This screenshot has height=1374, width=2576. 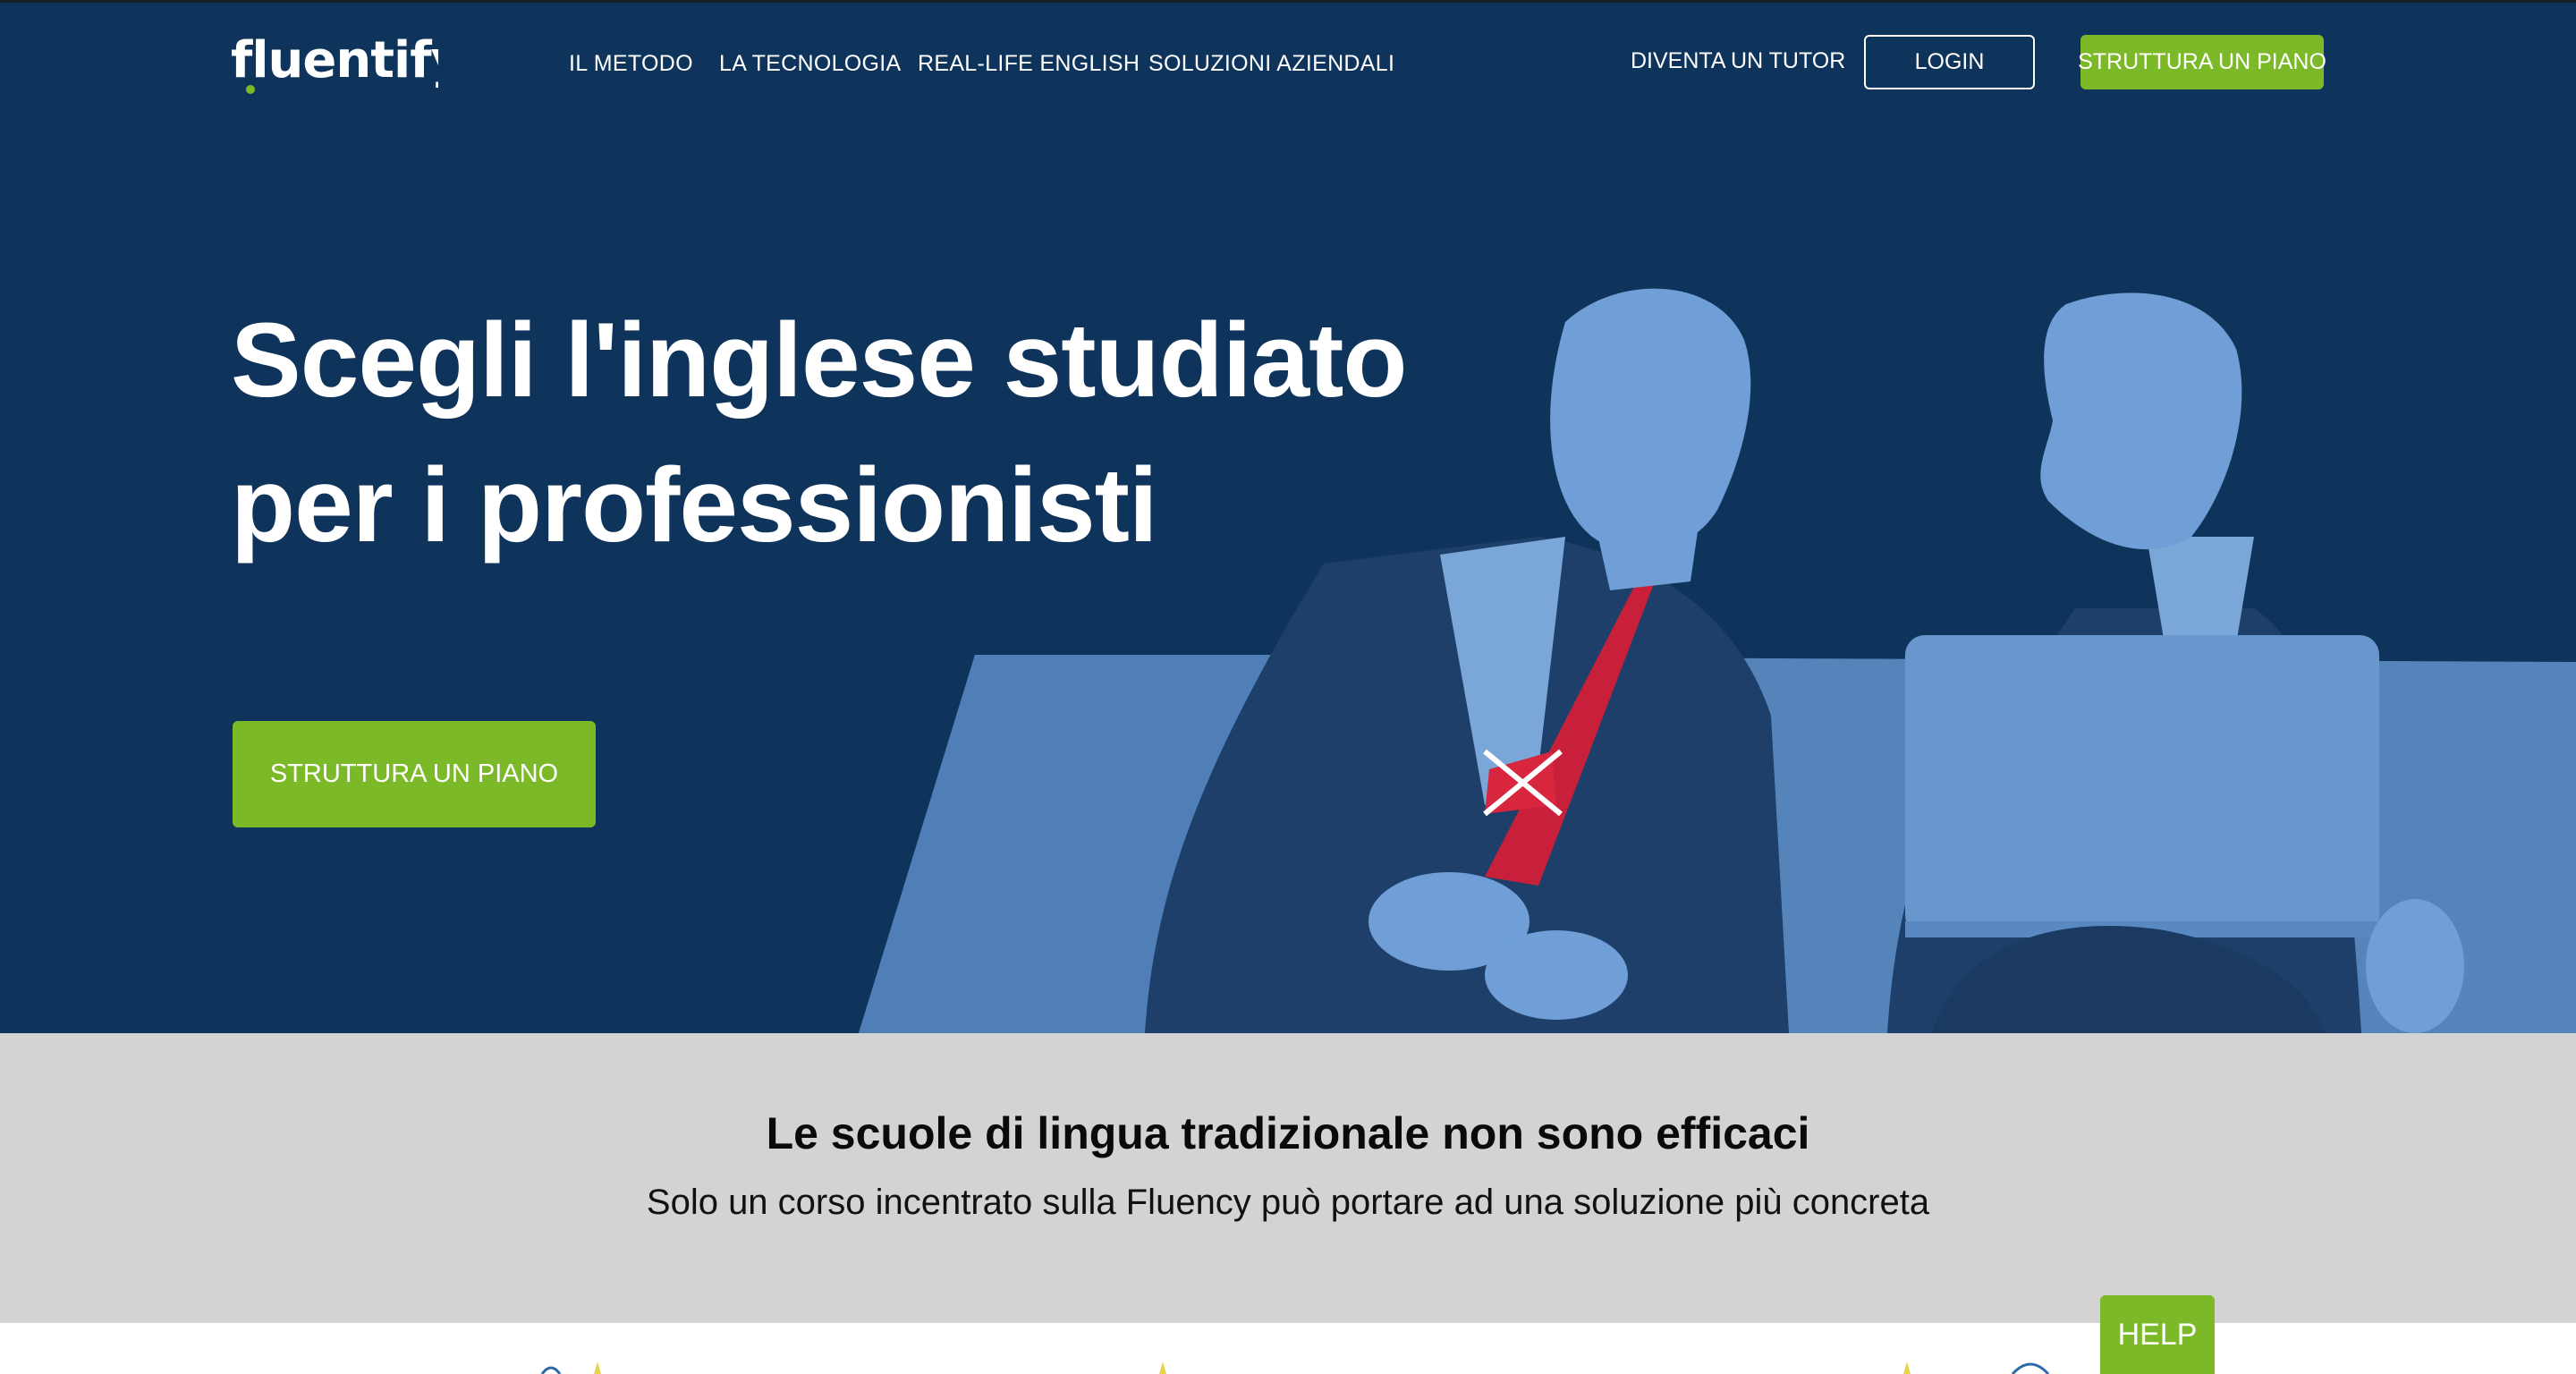 What do you see at coordinates (2415, 966) in the screenshot?
I see `man-right-hand` at bounding box center [2415, 966].